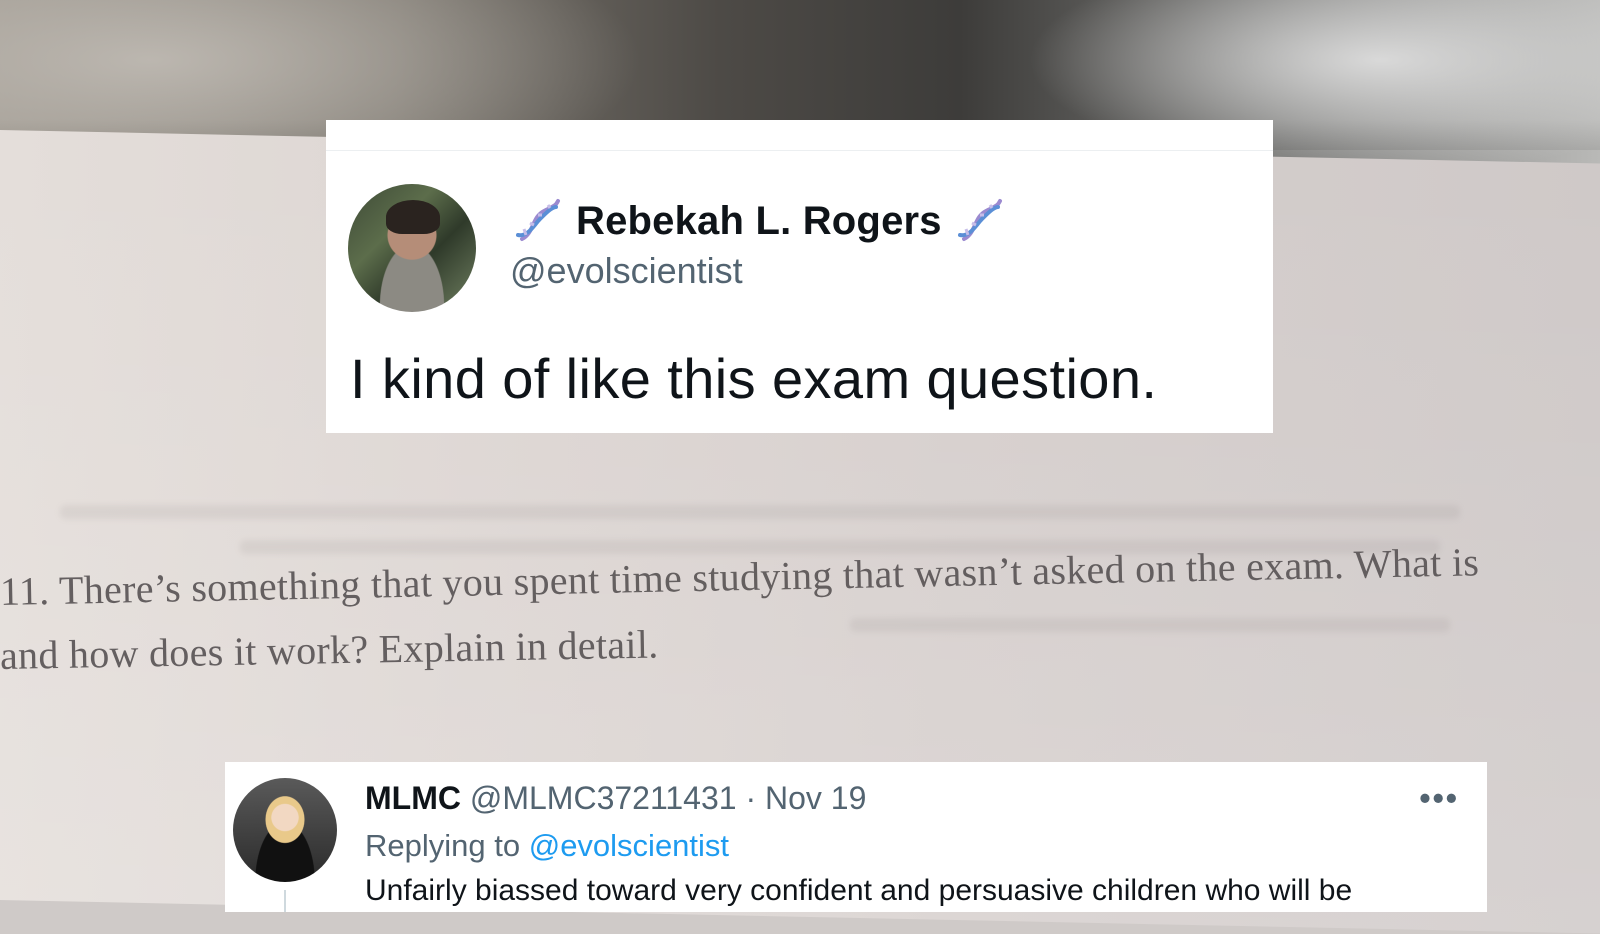 This screenshot has width=1600, height=934. I want to click on more-options-icon: •••, so click(1439, 798).